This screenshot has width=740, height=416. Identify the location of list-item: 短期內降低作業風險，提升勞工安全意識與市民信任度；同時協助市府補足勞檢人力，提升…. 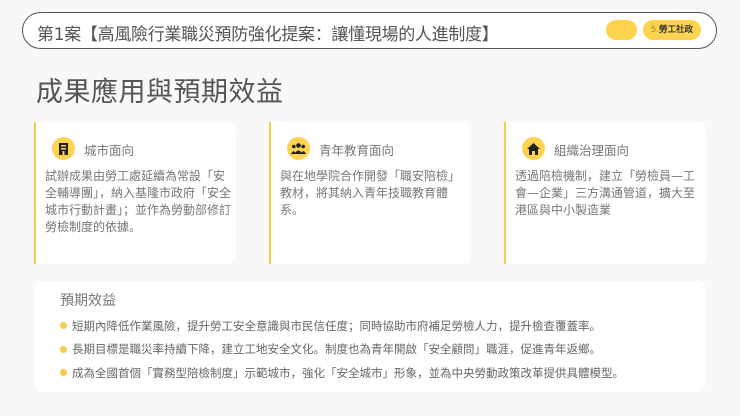
(342, 326).